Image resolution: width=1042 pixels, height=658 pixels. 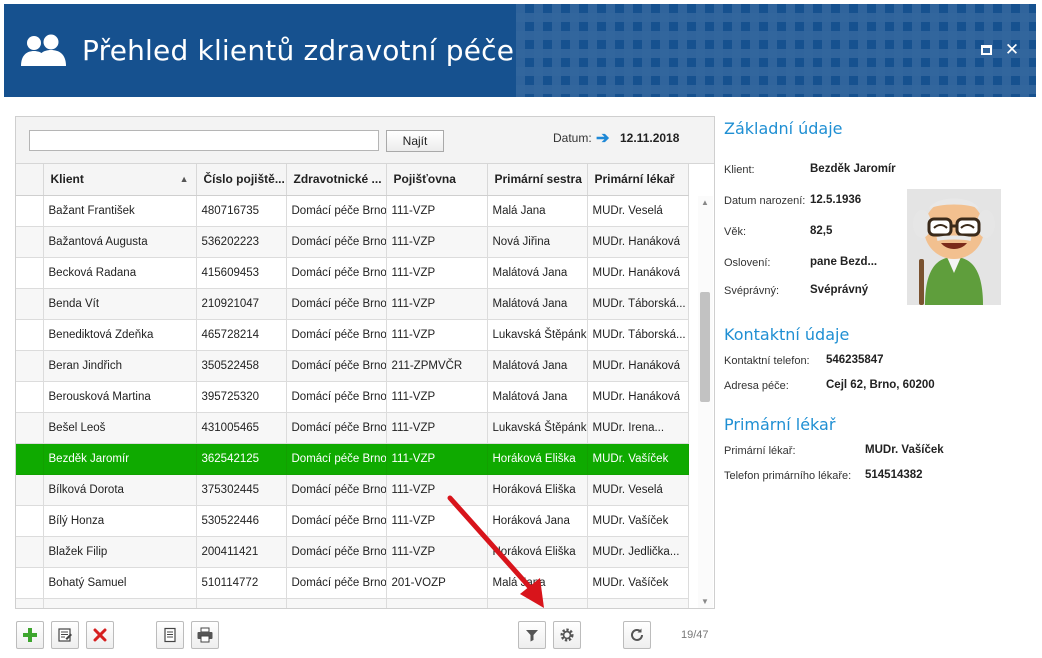 What do you see at coordinates (241, 521) in the screenshot?
I see `cell-cislo-pojistence: 530522446` at bounding box center [241, 521].